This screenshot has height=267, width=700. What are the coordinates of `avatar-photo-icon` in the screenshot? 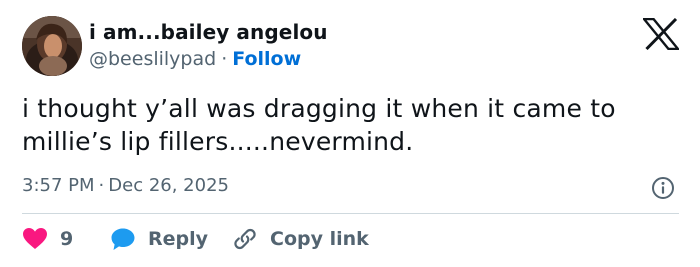 It's located at (52, 46).